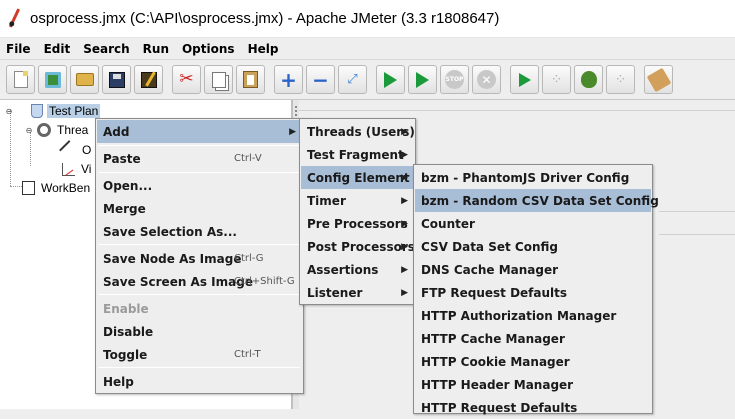  What do you see at coordinates (533, 361) in the screenshot?
I see `config-item-http-cookie-manager: HTTP Cookie Manager` at bounding box center [533, 361].